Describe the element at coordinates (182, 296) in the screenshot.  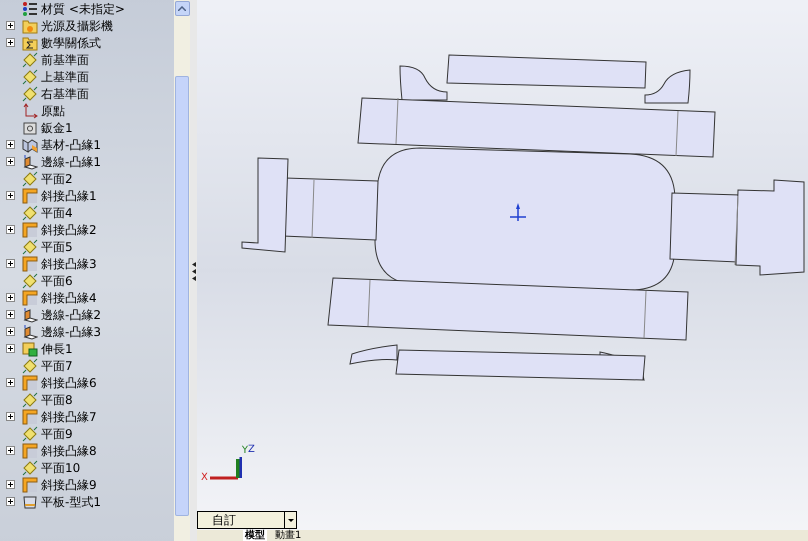
I see `scroll-thumb` at that location.